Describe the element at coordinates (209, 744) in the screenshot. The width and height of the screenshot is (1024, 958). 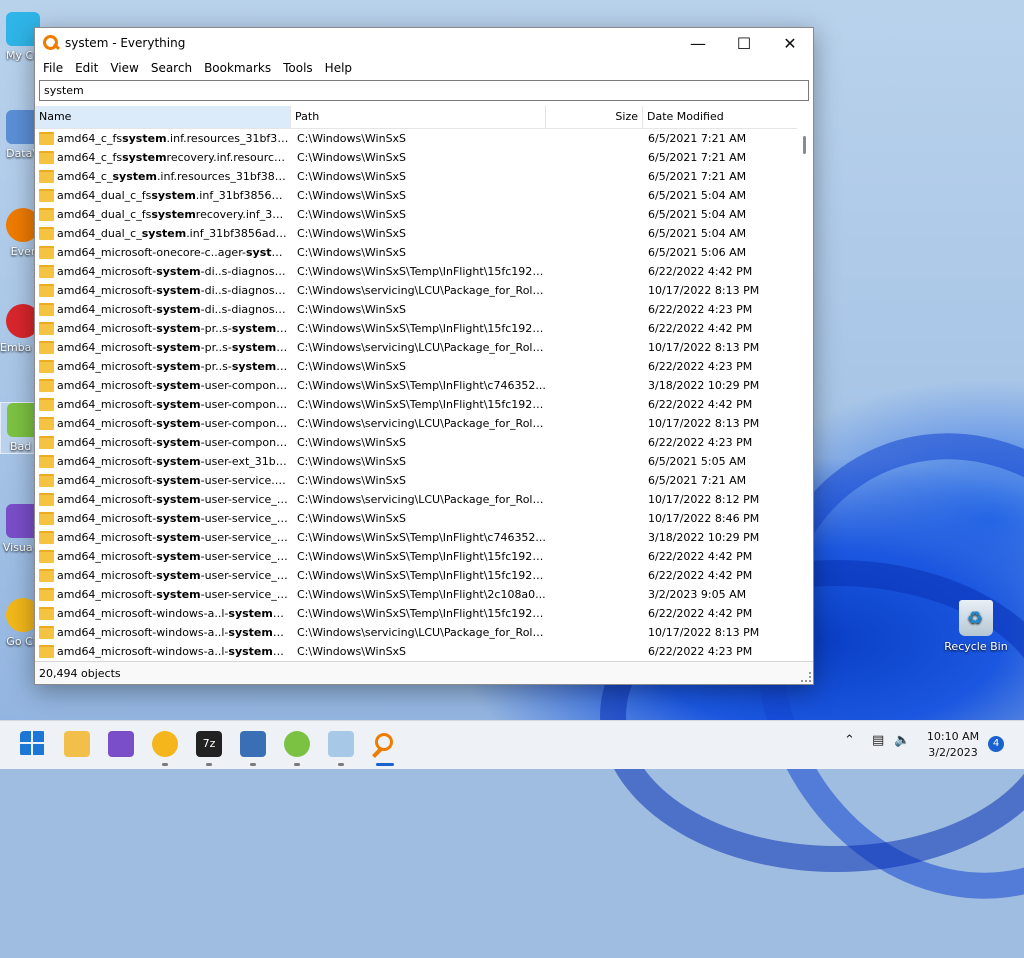
I see `7zip-icon: 7z` at that location.